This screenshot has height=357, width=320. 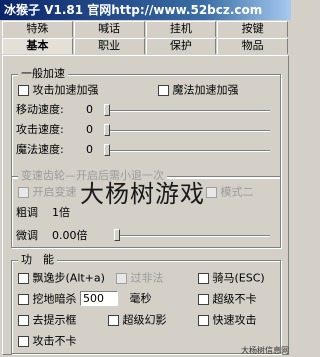 I want to click on dig-assassinate-option: 挖地暗杀, so click(x=47, y=299).